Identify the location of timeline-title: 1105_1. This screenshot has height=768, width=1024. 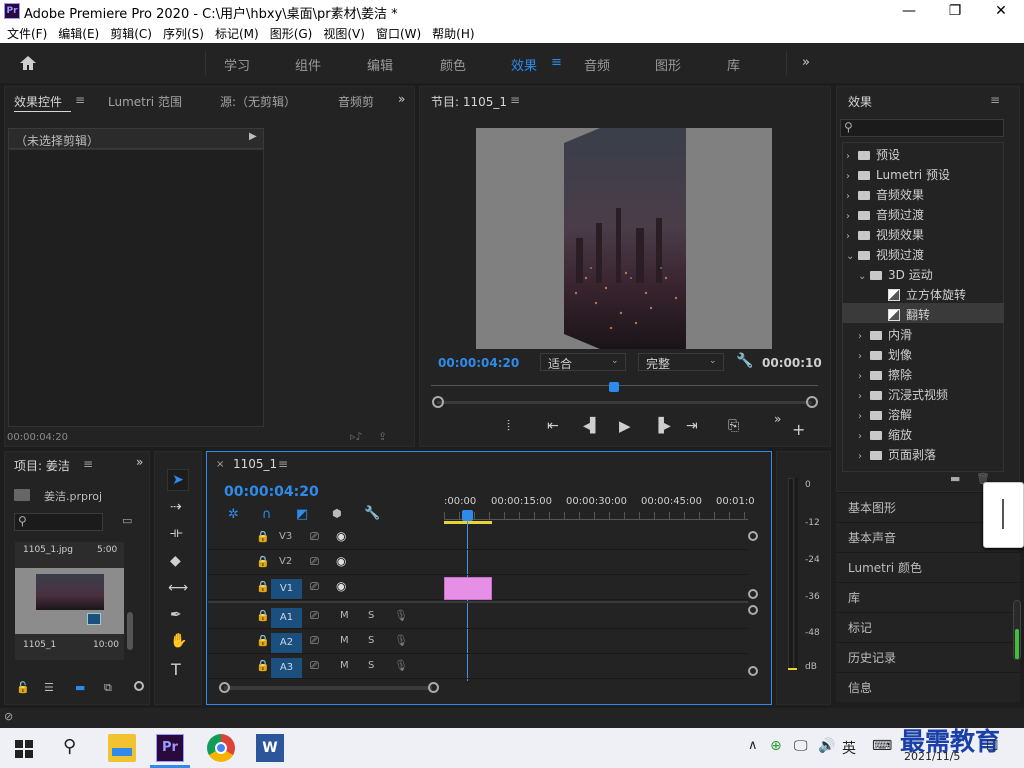
(255, 464).